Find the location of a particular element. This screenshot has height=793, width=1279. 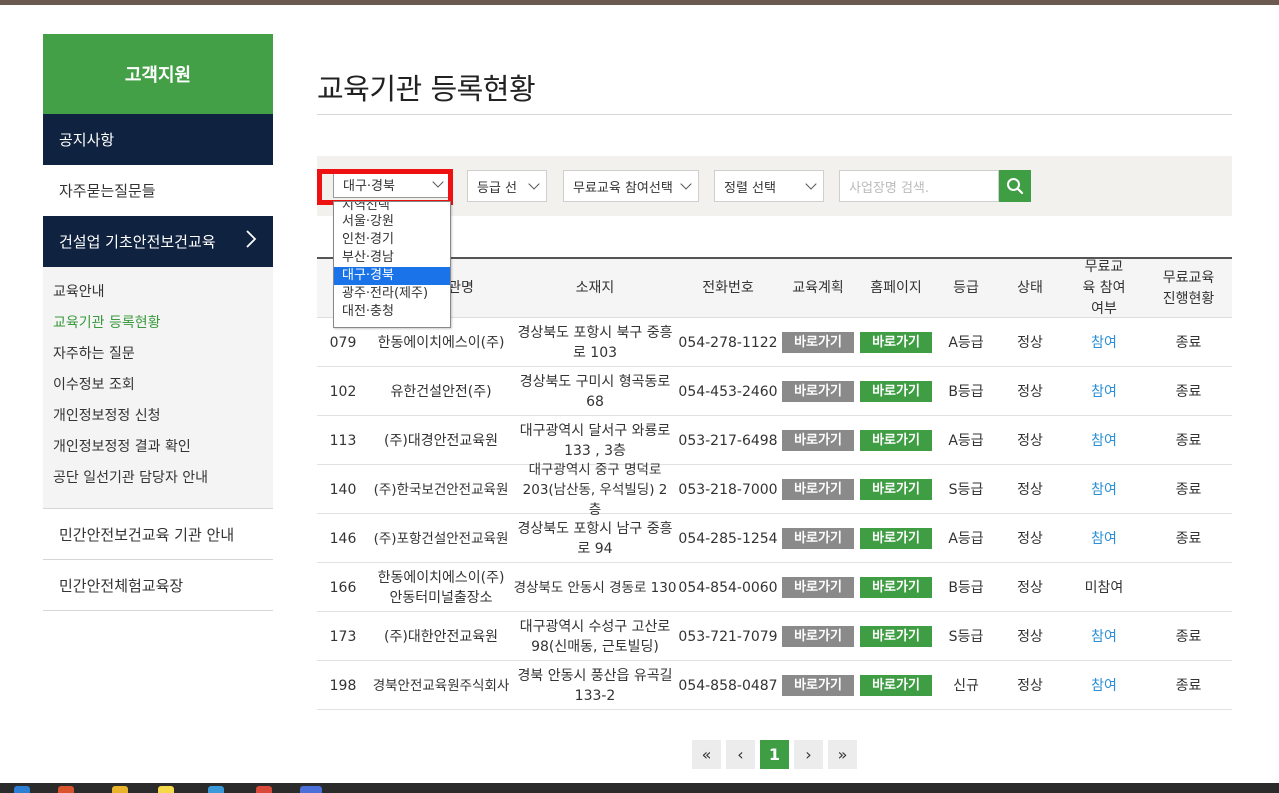

cell-no: 113 is located at coordinates (343, 440).